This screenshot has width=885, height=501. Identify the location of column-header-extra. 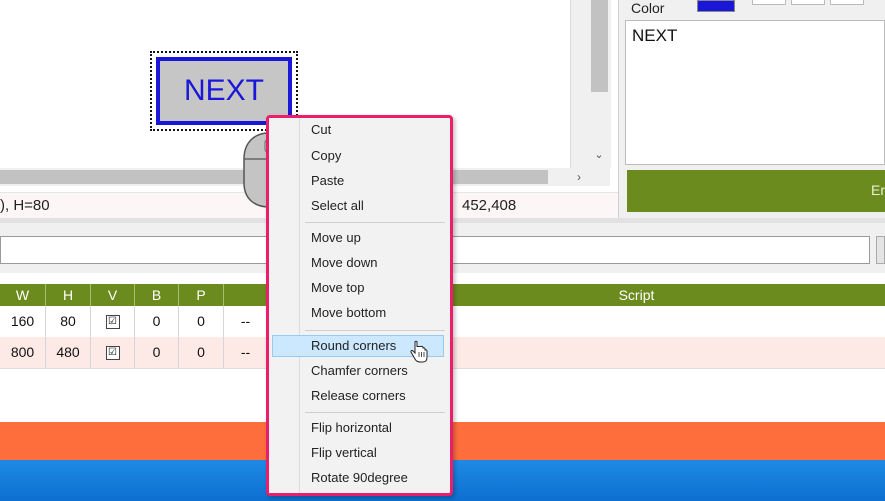
(246, 295).